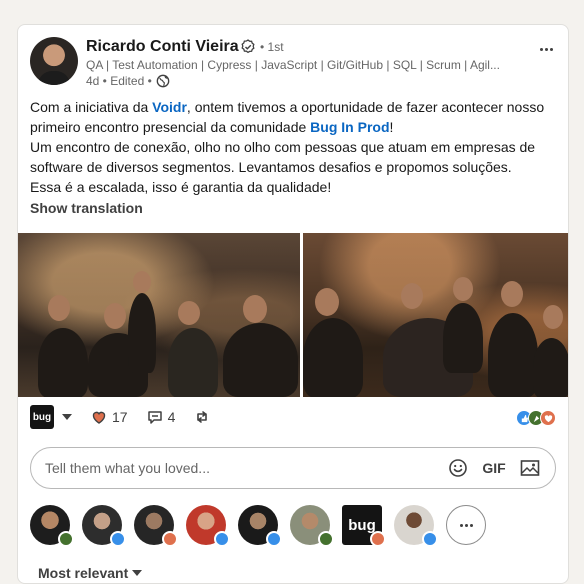 The height and width of the screenshot is (584, 584). Describe the element at coordinates (91, 107) in the screenshot. I see `post-text-part: Com a iniciativa da` at that location.